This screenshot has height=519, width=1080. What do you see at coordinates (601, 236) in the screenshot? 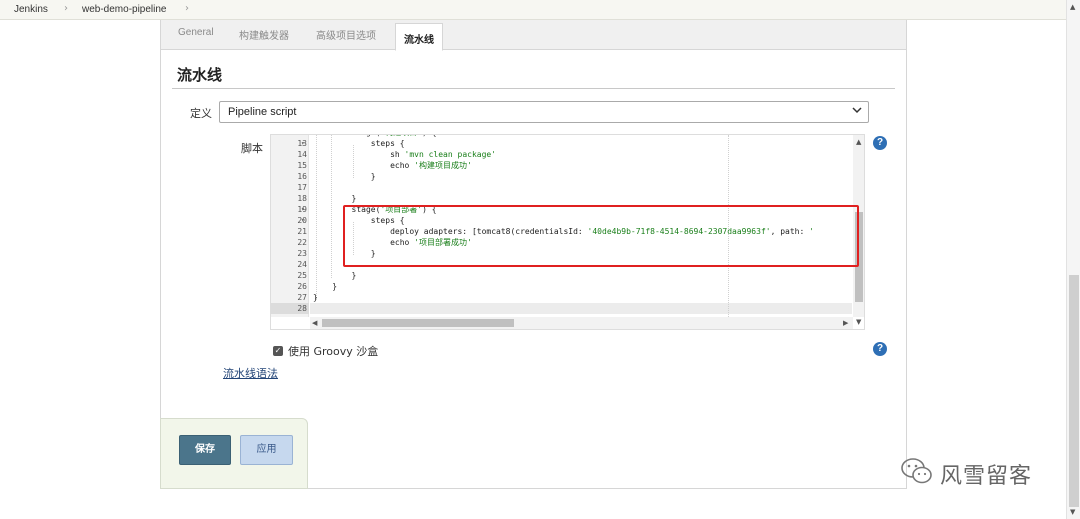
I see `highlight-annotation-box` at bounding box center [601, 236].